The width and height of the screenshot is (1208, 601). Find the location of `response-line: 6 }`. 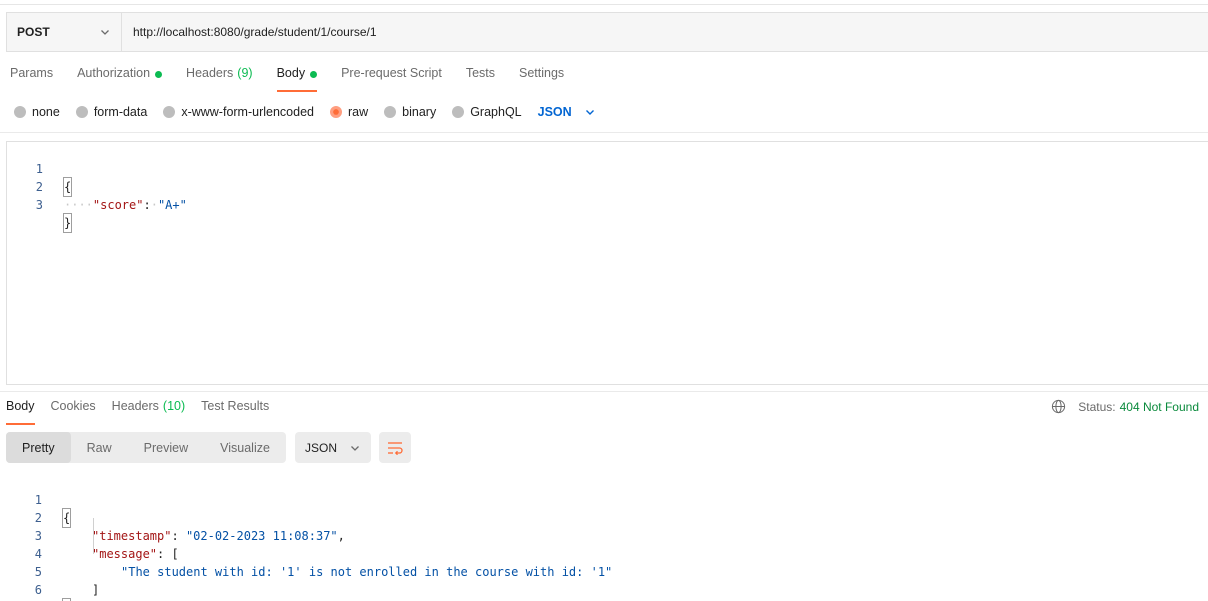

response-line: 6 } is located at coordinates (36, 582).